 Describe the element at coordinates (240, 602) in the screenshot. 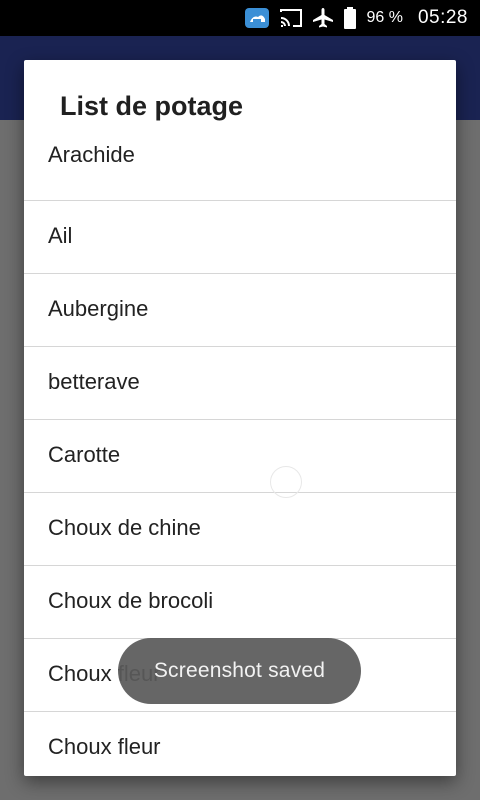

I see `list-item: Choux de brocoli` at that location.